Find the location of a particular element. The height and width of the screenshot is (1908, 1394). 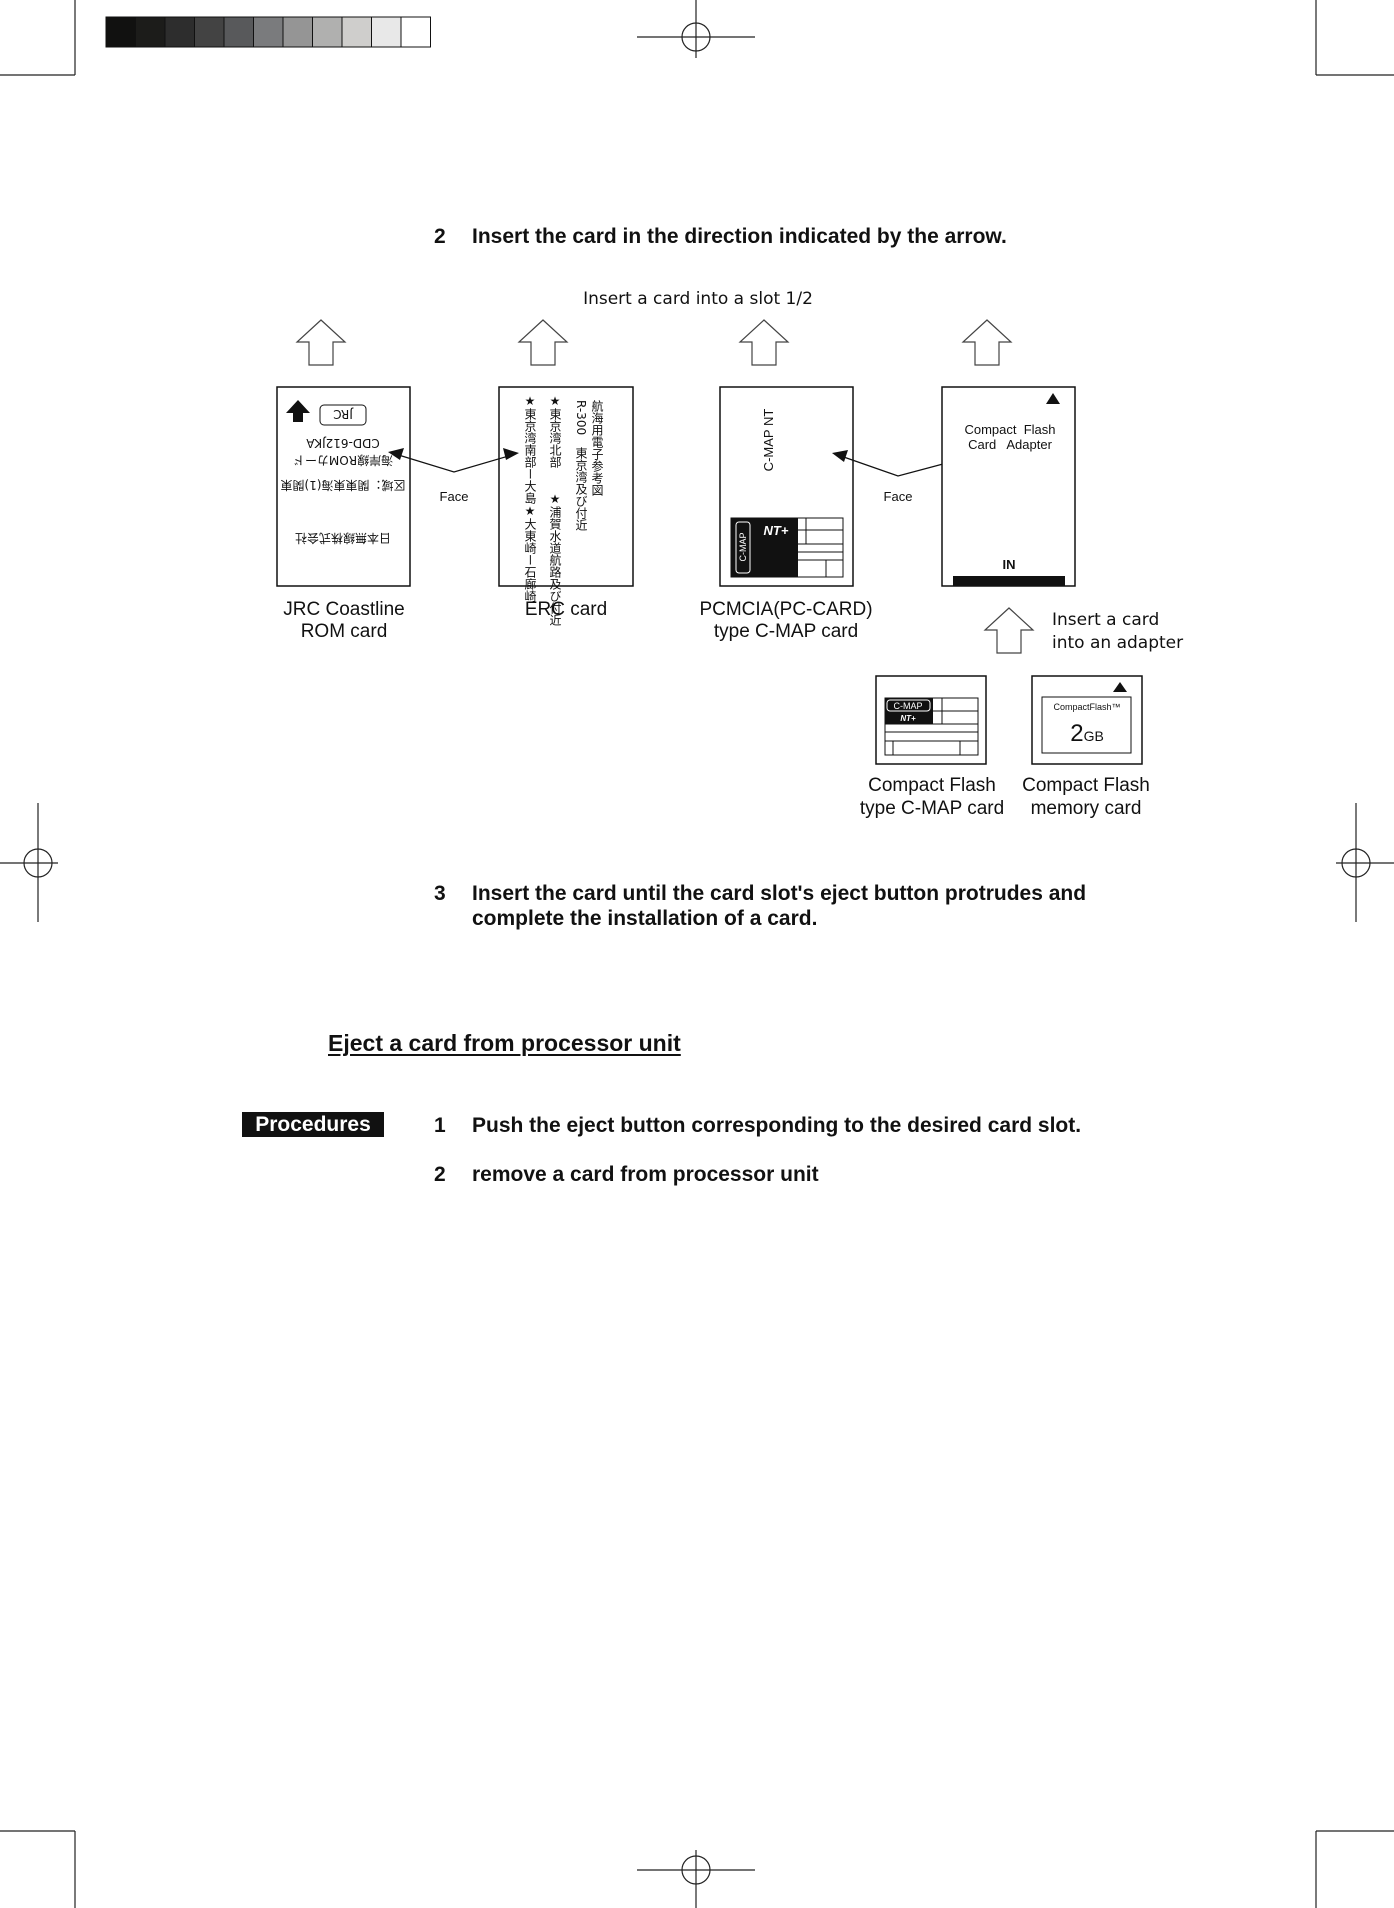

adapter-insert-label: Insert a card is located at coordinates (1105, 620).